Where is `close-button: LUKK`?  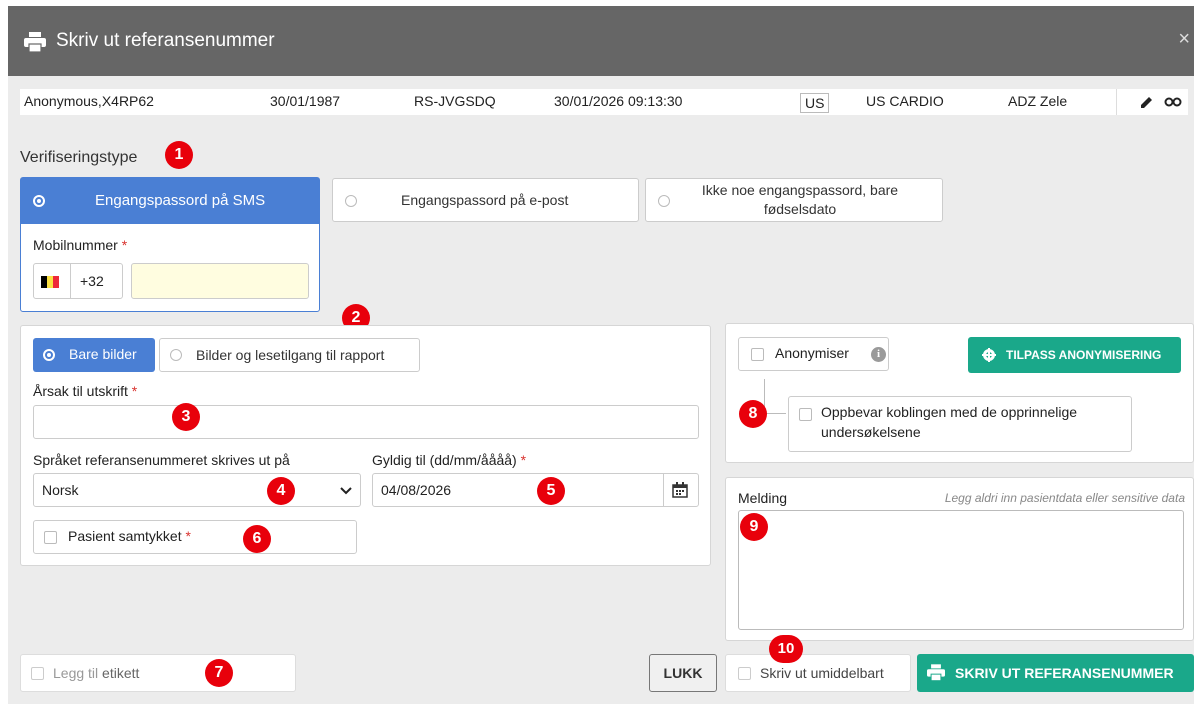 close-button: LUKK is located at coordinates (683, 673).